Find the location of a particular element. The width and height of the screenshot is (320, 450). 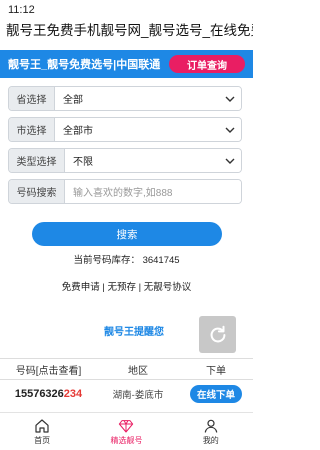

user-icon is located at coordinates (211, 426).